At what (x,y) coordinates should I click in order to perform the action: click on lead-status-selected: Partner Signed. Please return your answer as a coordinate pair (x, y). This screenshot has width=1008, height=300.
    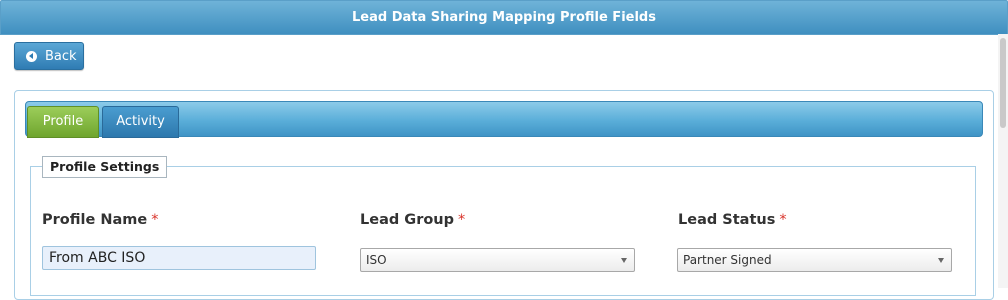
    Looking at the image, I should click on (727, 260).